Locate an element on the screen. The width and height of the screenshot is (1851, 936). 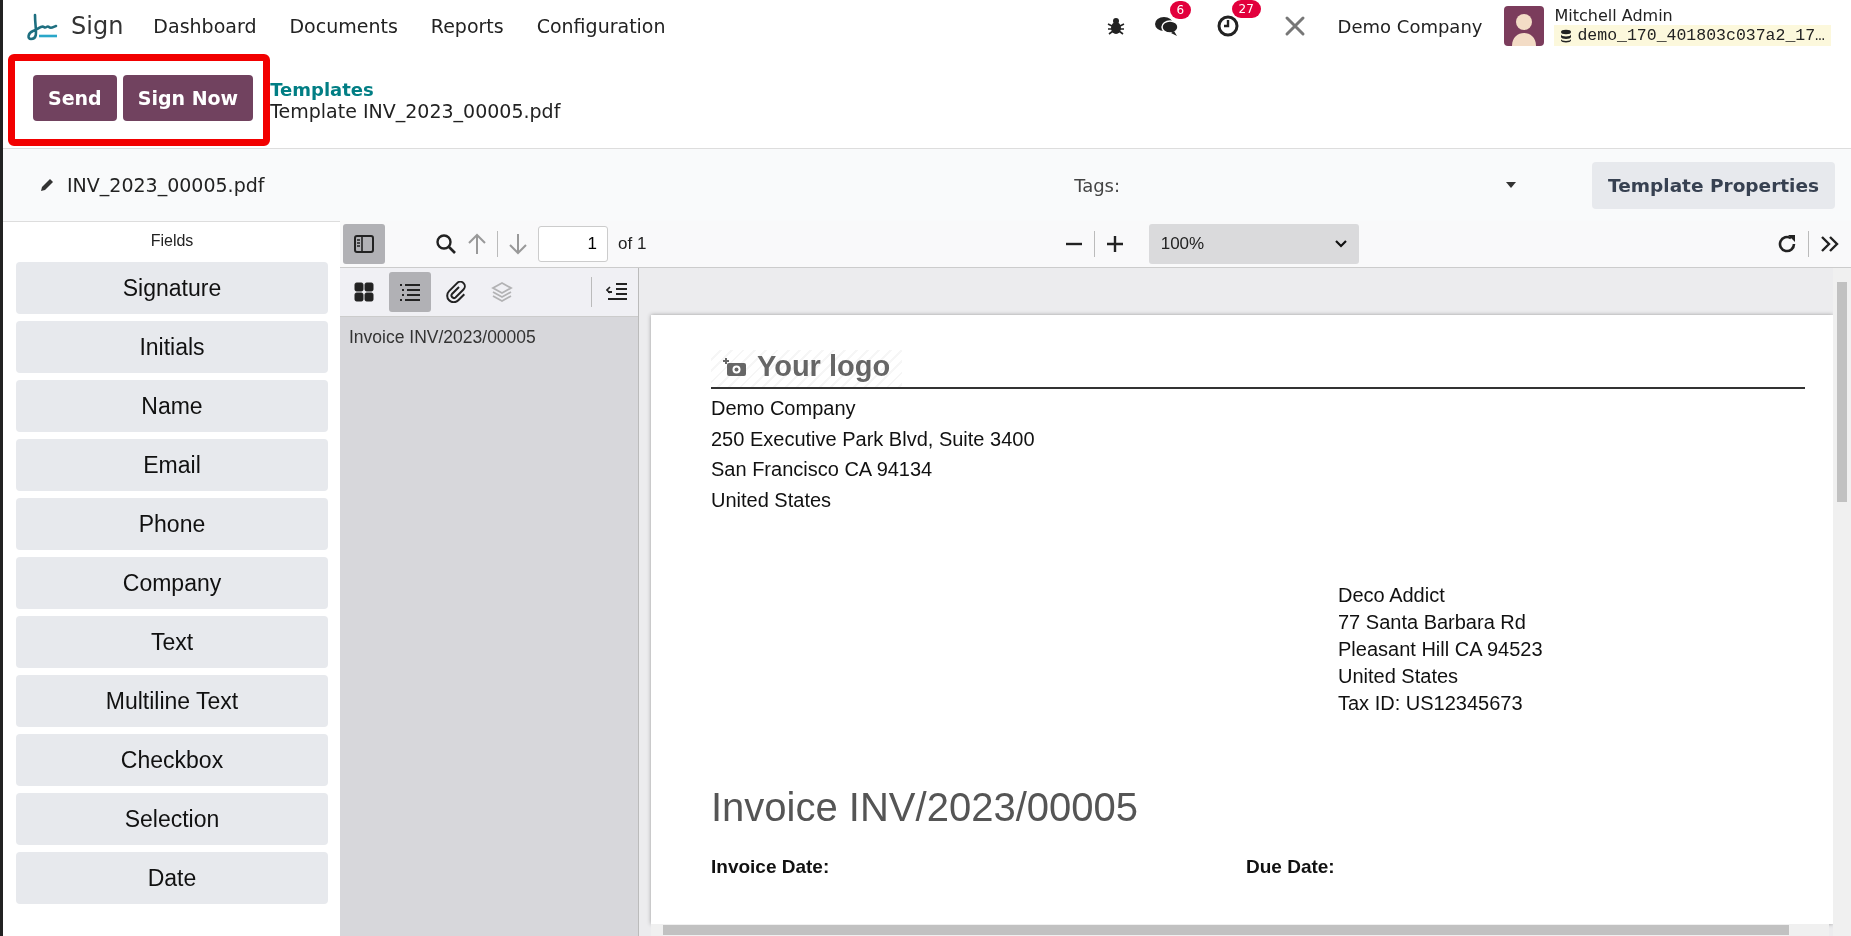
database-icon is located at coordinates (1566, 35).